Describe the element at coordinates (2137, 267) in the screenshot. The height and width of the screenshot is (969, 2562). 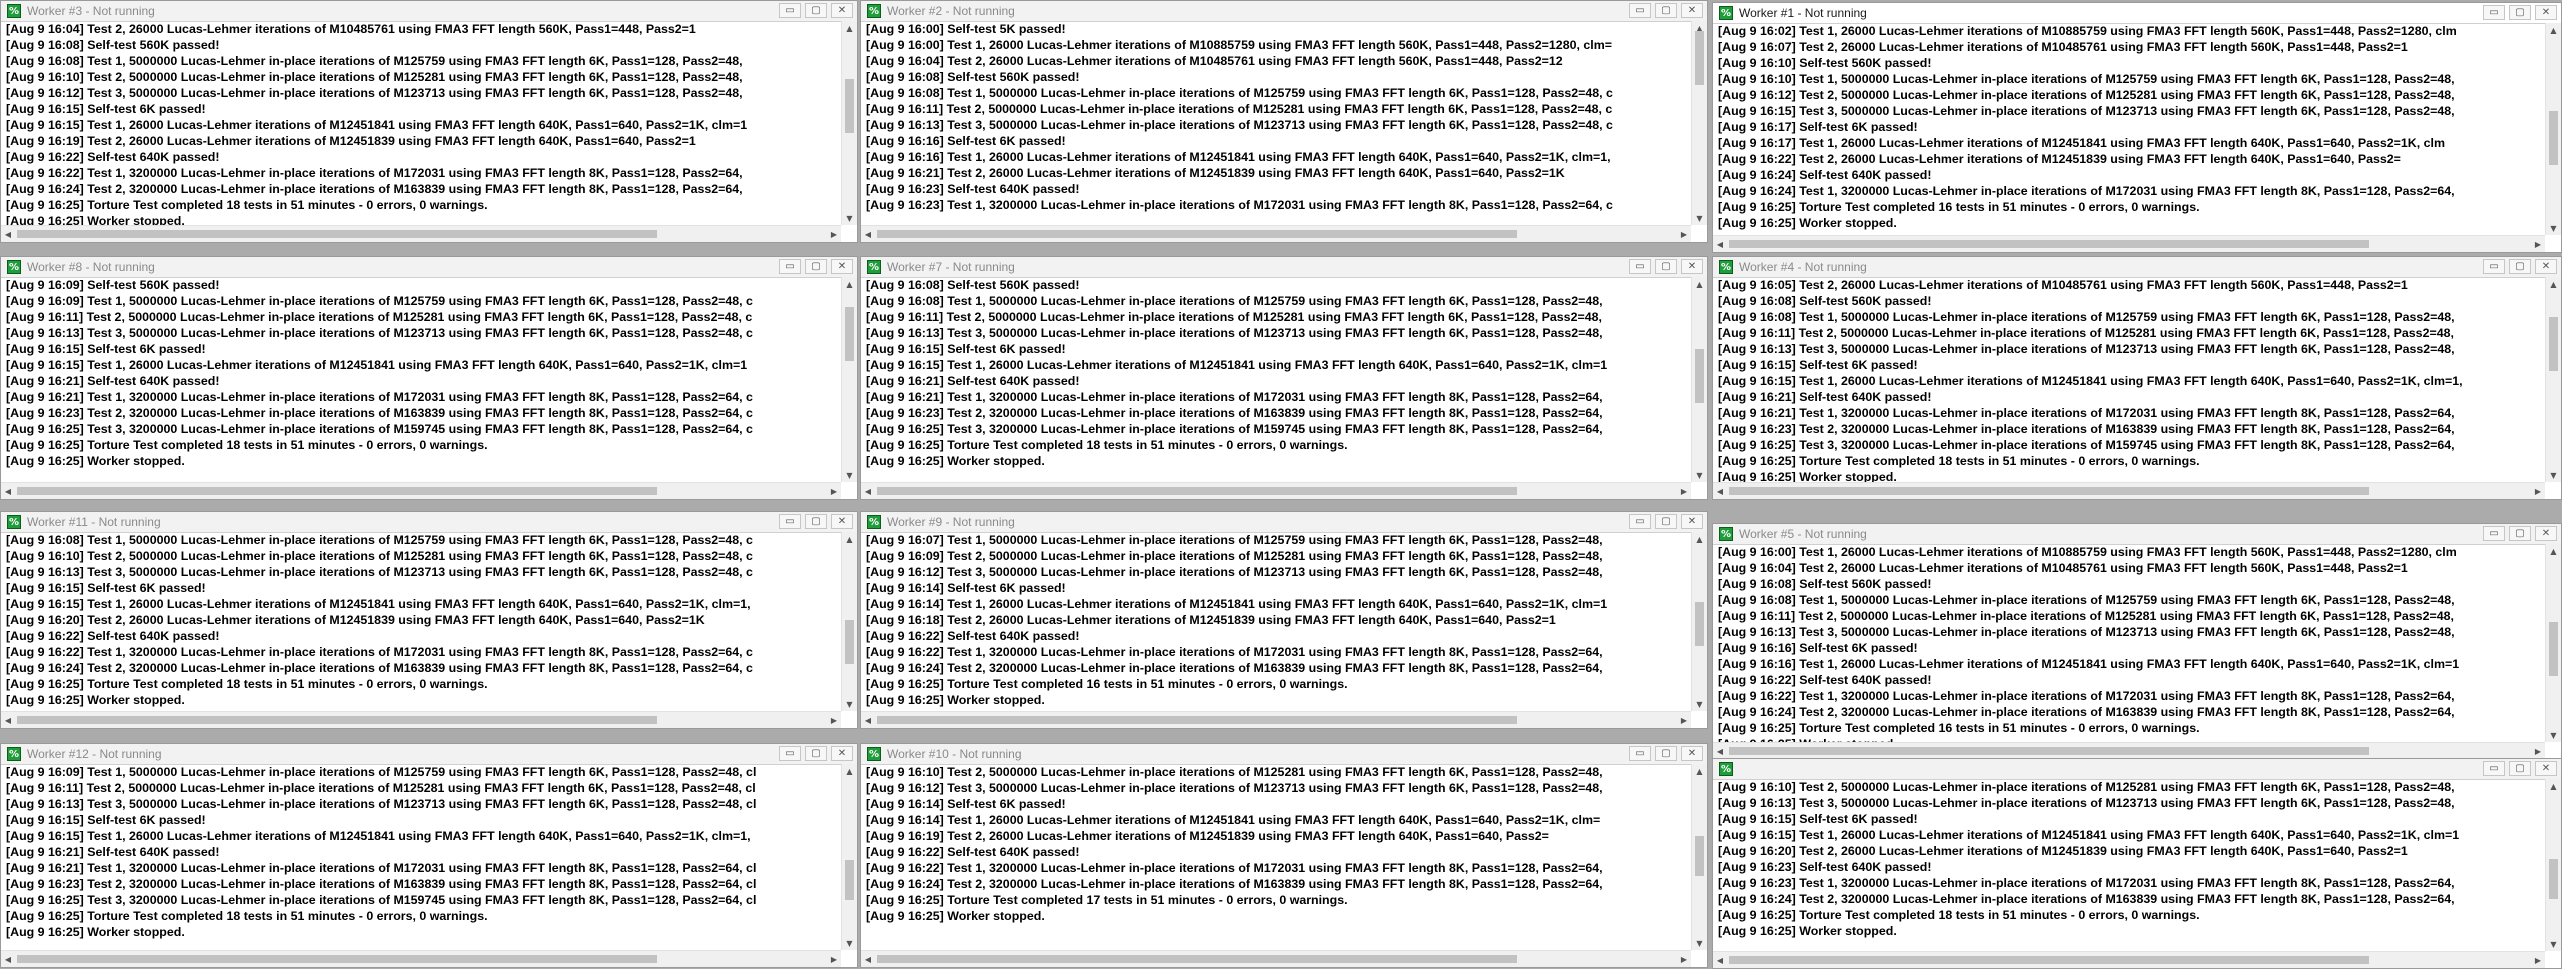
I see `title-bar: % Worker #4 - Not running ▭ ▢ ✕` at that location.